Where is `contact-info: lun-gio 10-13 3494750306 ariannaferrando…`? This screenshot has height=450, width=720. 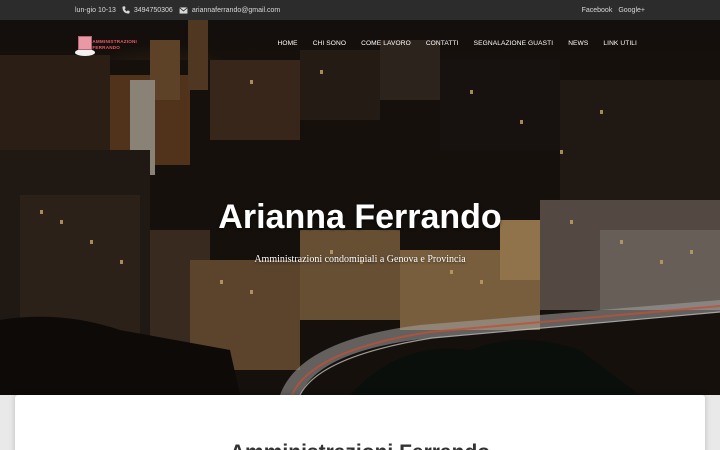
contact-info: lun-gio 10-13 3494750306 ariannaferrando… is located at coordinates (177, 10).